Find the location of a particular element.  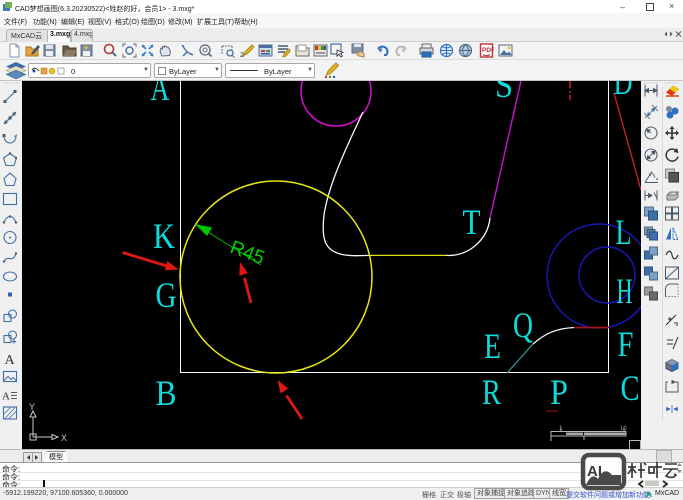

svg-text: H is located at coordinates (625, 291).